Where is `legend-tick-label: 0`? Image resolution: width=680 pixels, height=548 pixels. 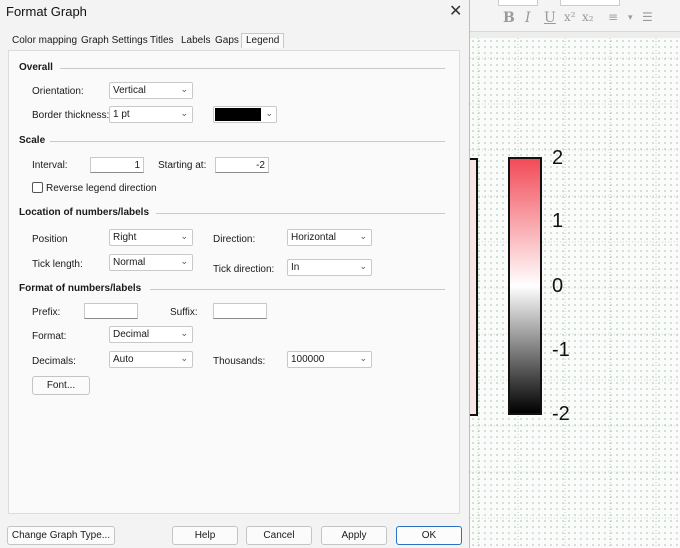 legend-tick-label: 0 is located at coordinates (558, 286).